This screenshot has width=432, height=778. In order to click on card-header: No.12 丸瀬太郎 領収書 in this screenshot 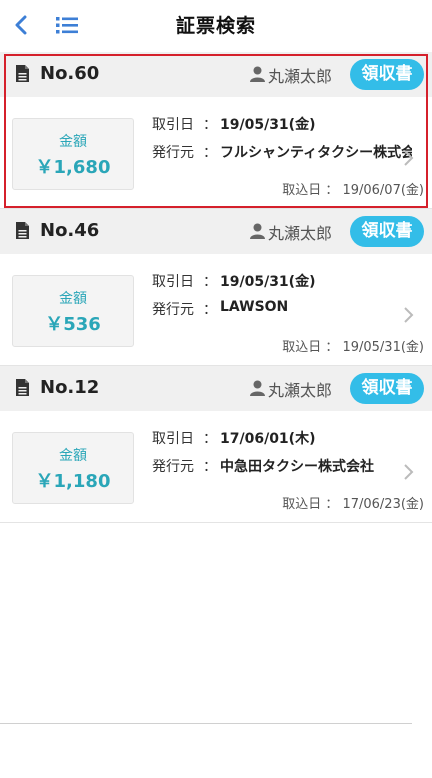, I will do `click(216, 388)`.